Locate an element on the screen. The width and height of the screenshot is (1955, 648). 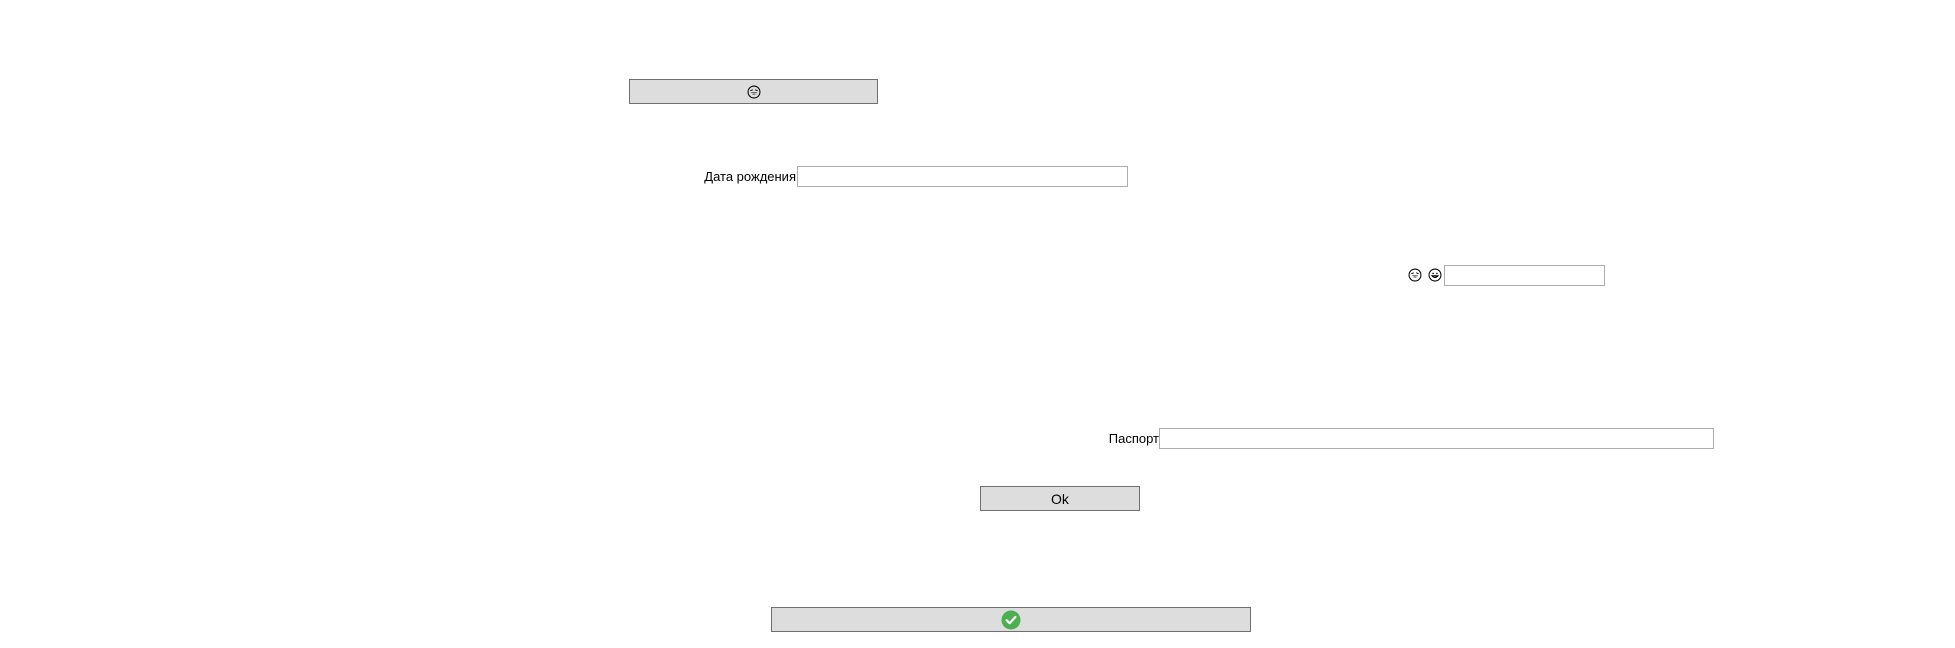
emoji-input is located at coordinates (1524, 275).